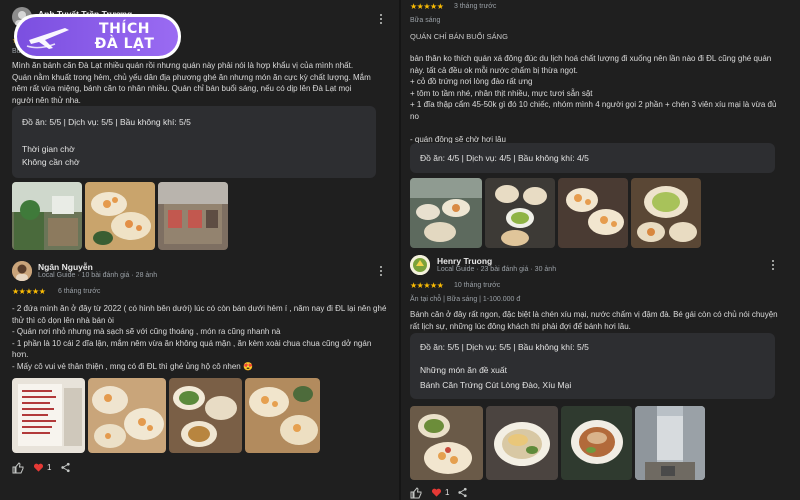 The width and height of the screenshot is (800, 500). What do you see at coordinates (48, 149) in the screenshot?
I see `wait-time-label: Thời gian chờ` at bounding box center [48, 149].